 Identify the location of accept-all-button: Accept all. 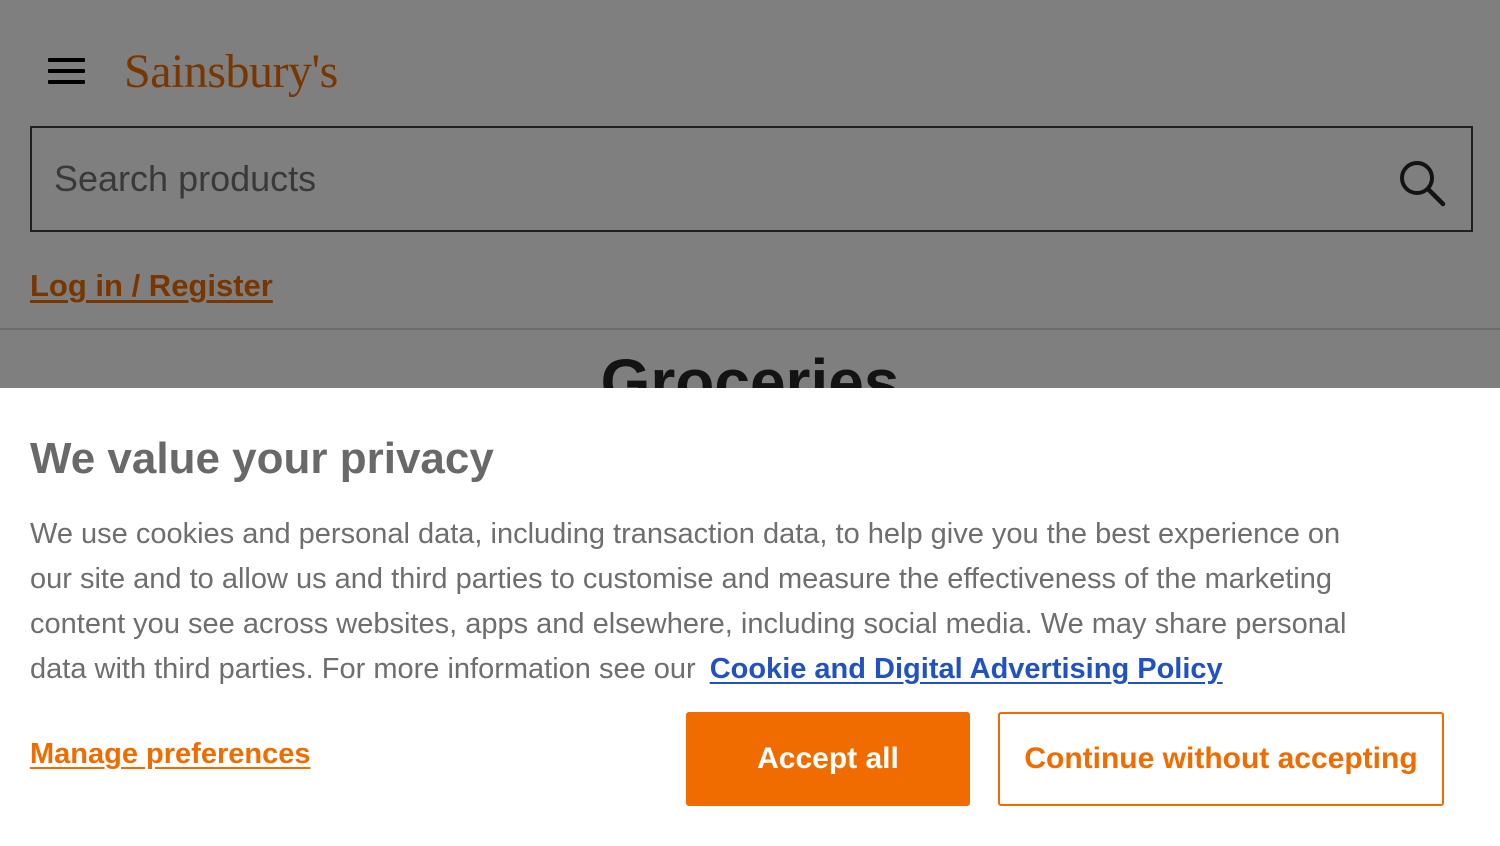
(828, 759).